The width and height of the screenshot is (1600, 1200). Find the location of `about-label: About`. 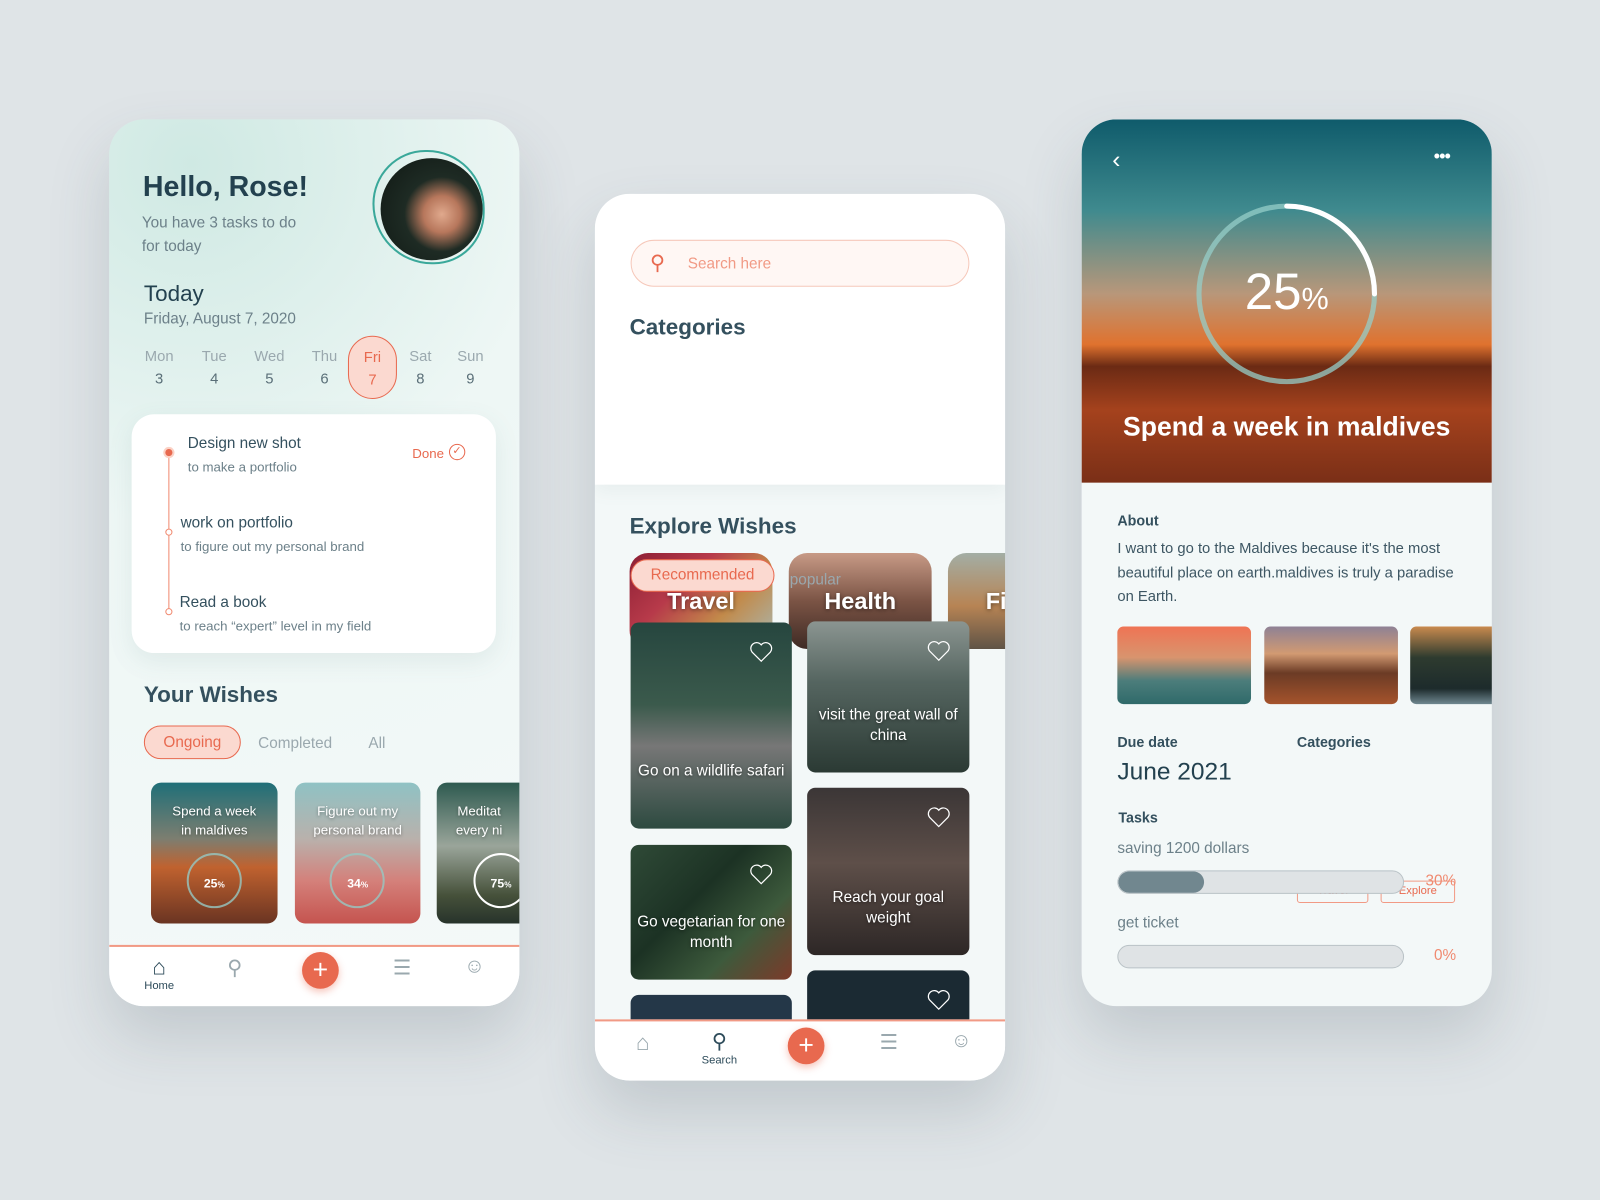

about-label: About is located at coordinates (1138, 520).